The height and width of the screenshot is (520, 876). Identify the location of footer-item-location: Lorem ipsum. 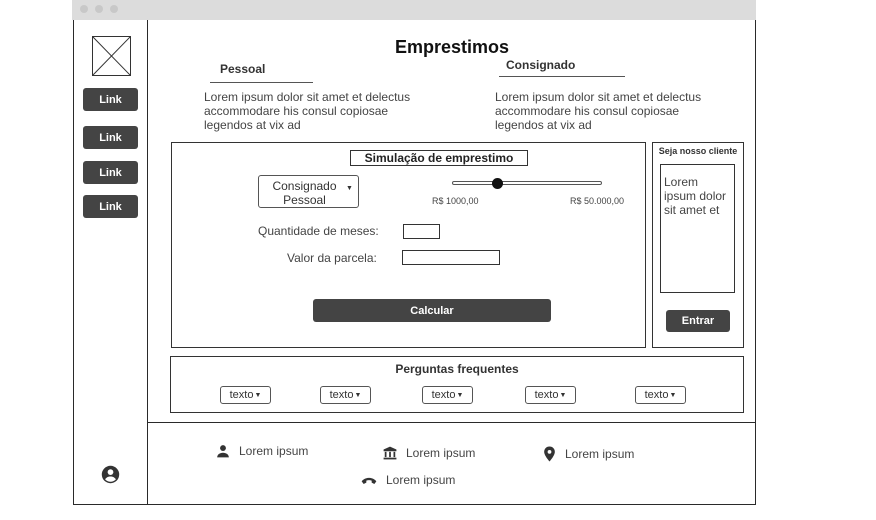
(588, 454).